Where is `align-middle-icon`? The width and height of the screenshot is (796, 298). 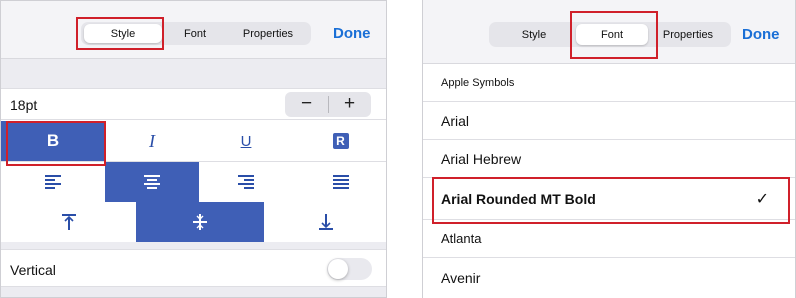
align-middle-icon is located at coordinates (200, 222).